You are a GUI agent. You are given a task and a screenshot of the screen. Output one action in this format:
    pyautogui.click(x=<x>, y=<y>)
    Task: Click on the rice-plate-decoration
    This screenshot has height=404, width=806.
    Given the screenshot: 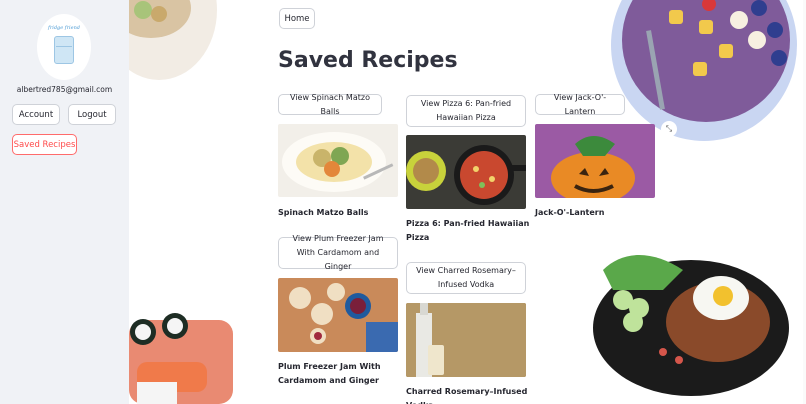 What is the action you would take?
    pyautogui.click(x=699, y=327)
    